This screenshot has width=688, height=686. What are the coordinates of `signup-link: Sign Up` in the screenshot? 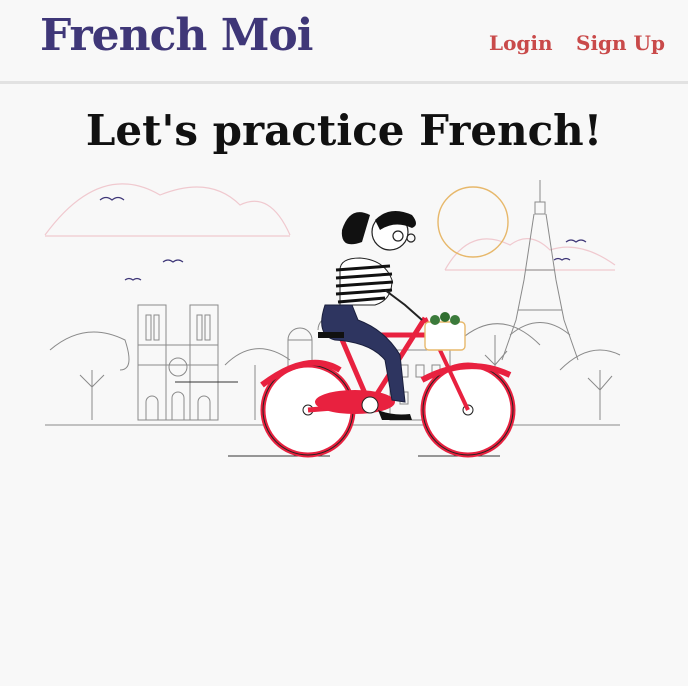 It's located at (620, 43).